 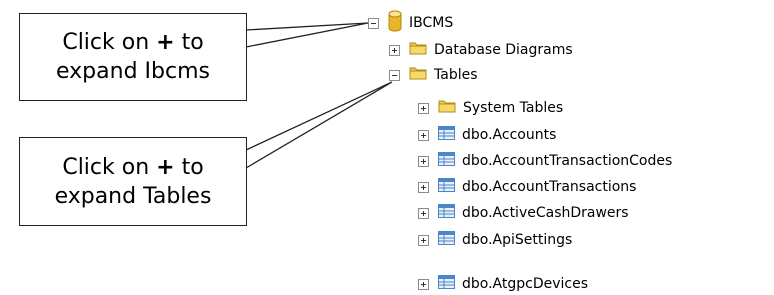 I want to click on tree-node-label: IBCMS, so click(x=431, y=23).